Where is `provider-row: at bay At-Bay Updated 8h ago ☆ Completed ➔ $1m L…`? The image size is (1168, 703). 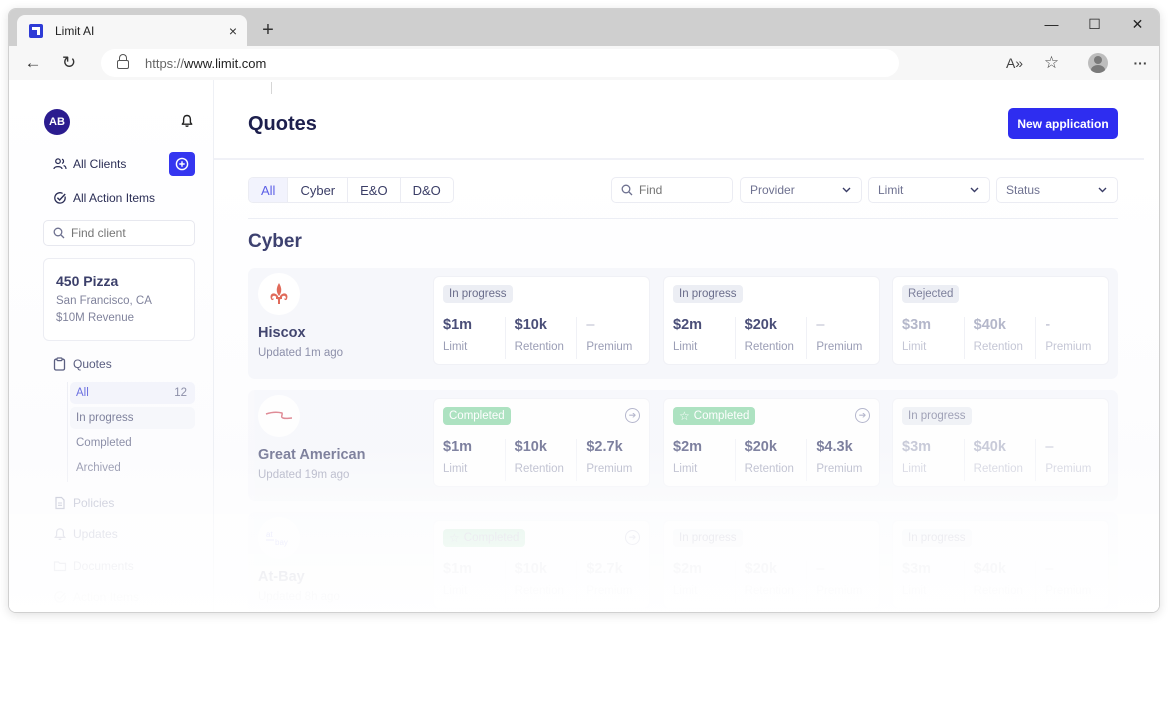
provider-row: at bay At-Bay Updated 8h ago ☆ Completed ➔ $1m L… is located at coordinates (683, 562).